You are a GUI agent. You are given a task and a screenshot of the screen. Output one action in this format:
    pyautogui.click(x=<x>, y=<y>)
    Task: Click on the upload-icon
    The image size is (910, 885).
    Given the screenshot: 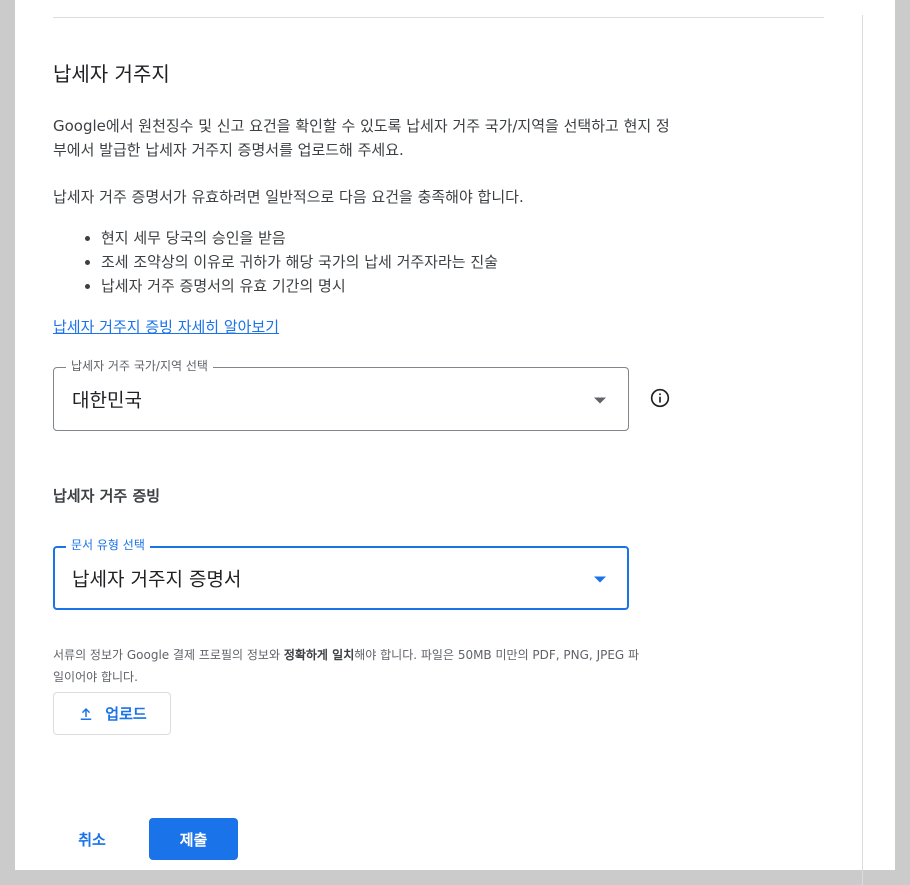 What is the action you would take?
    pyautogui.click(x=86, y=713)
    